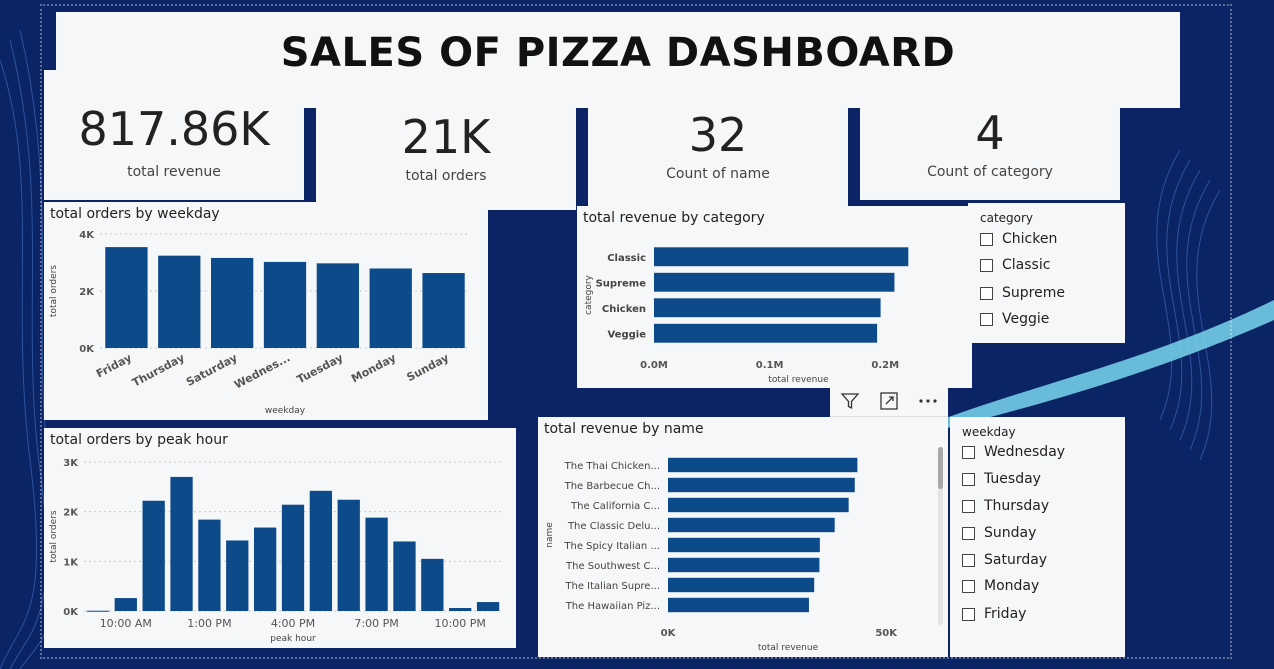 This screenshot has height=669, width=1274. What do you see at coordinates (1001, 479) in the screenshot?
I see `slicer-option-tuesday: Tuesday` at bounding box center [1001, 479].